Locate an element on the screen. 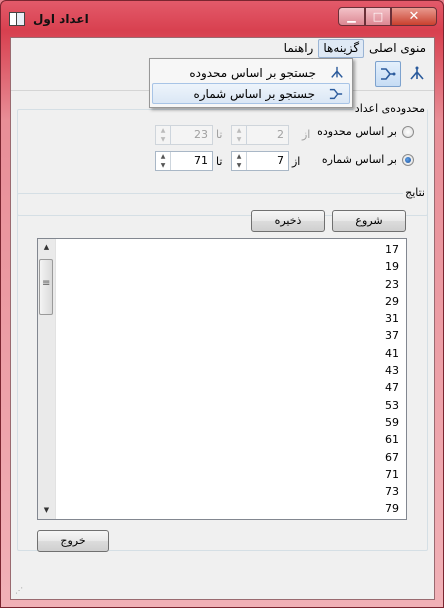 This screenshot has width=444, height=608. list-item: 23 is located at coordinates (392, 284).